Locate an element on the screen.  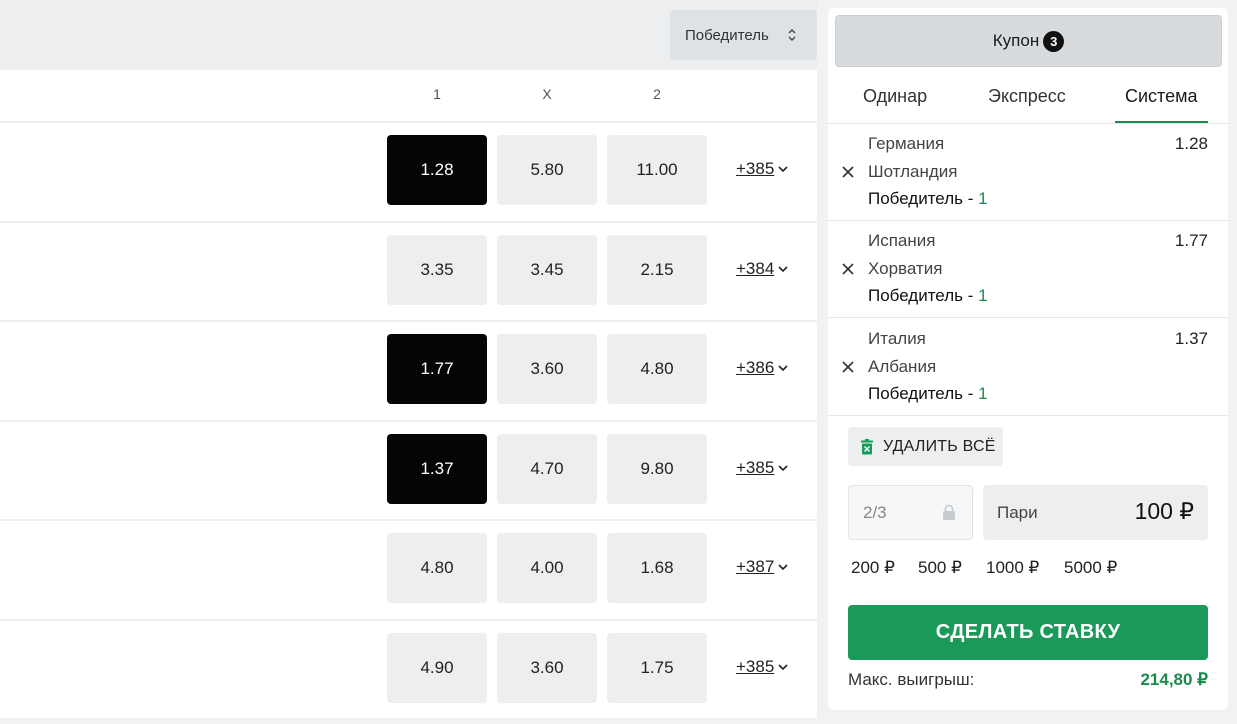
more-markets-count: +387 is located at coordinates (755, 566).